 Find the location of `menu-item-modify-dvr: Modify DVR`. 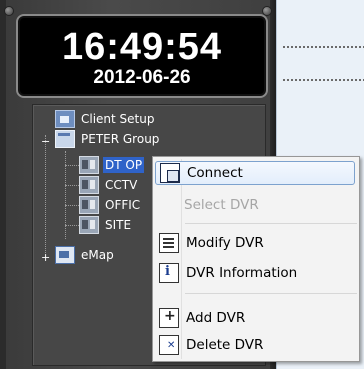

menu-item-modify-dvr: Modify DVR is located at coordinates (255, 243).